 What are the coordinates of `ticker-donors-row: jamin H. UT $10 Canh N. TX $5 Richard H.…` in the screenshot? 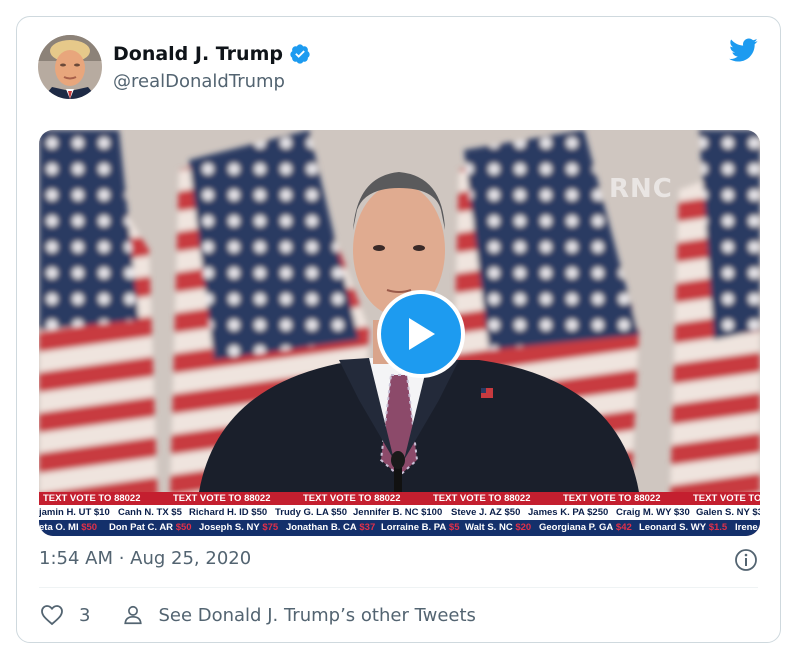 It's located at (399, 512).